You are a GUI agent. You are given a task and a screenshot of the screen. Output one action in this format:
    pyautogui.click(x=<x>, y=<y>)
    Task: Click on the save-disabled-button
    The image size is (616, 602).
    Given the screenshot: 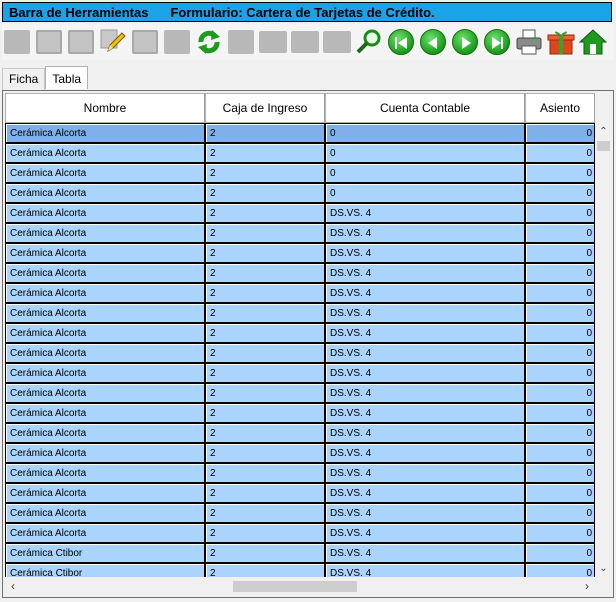 What is the action you would take?
    pyautogui.click(x=145, y=42)
    